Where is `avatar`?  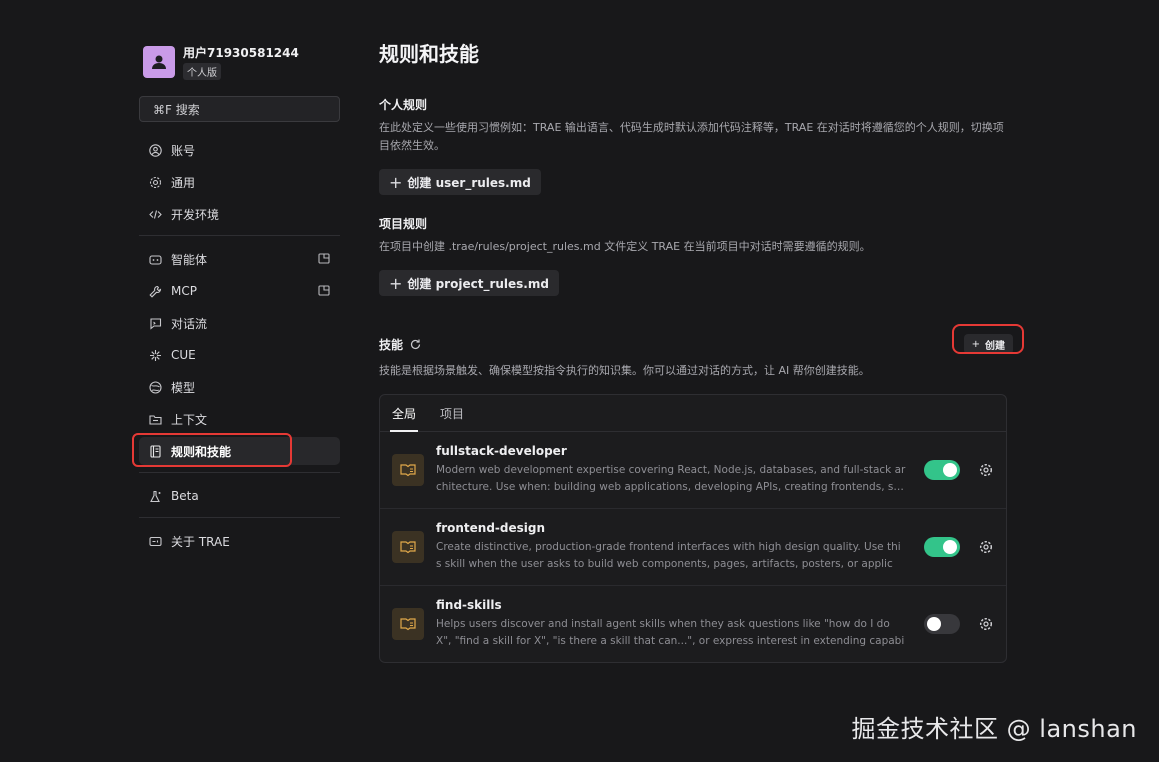
avatar is located at coordinates (159, 62).